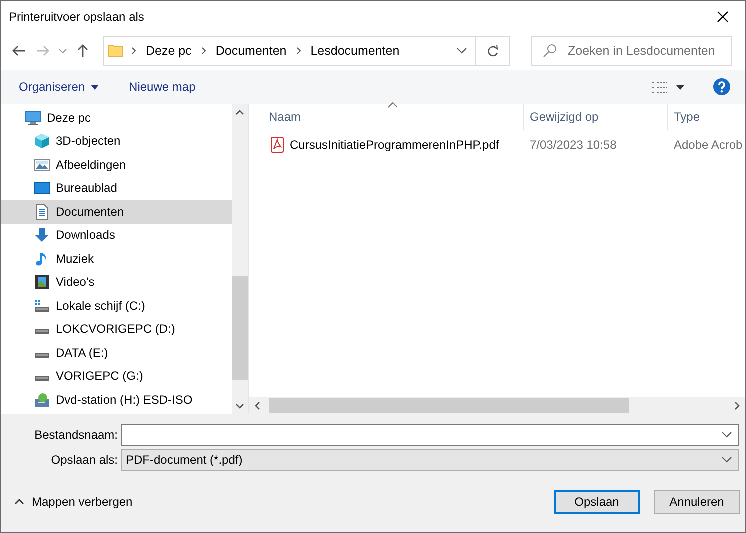  What do you see at coordinates (74, 501) in the screenshot?
I see `hide-folders-button: Mappen verbergen` at bounding box center [74, 501].